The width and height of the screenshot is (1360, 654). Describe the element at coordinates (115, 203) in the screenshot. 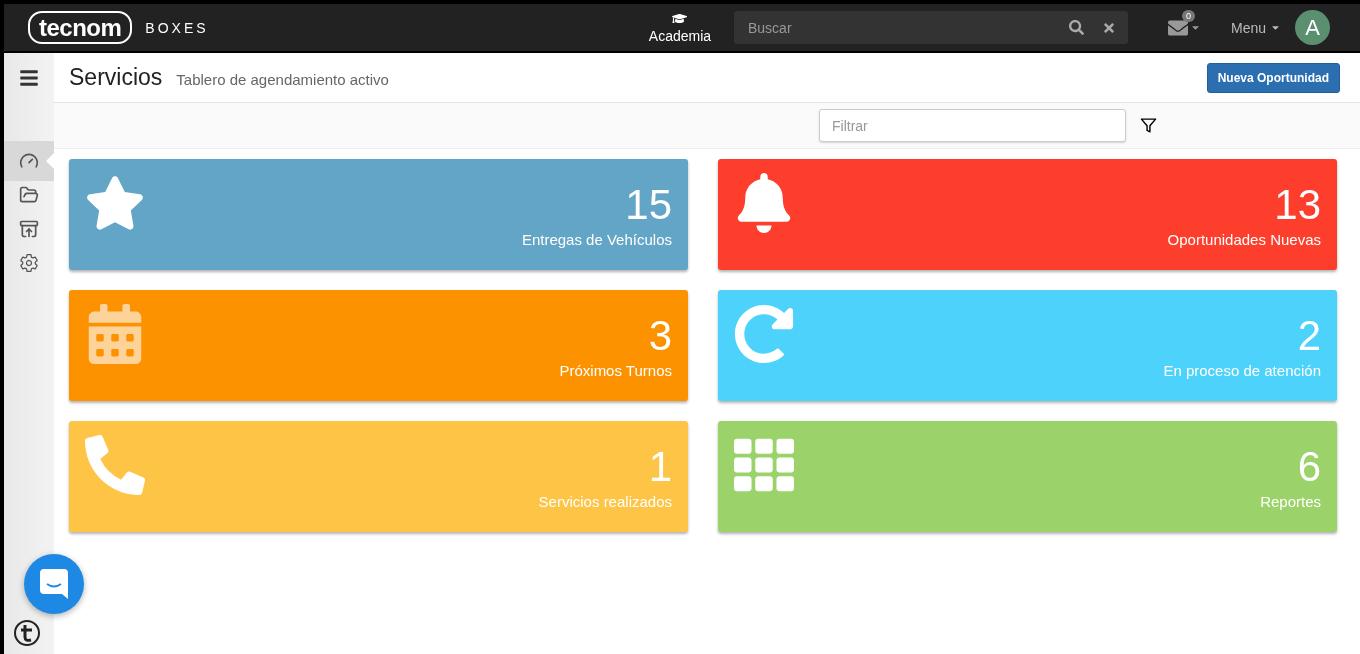

I see `star-icon` at that location.